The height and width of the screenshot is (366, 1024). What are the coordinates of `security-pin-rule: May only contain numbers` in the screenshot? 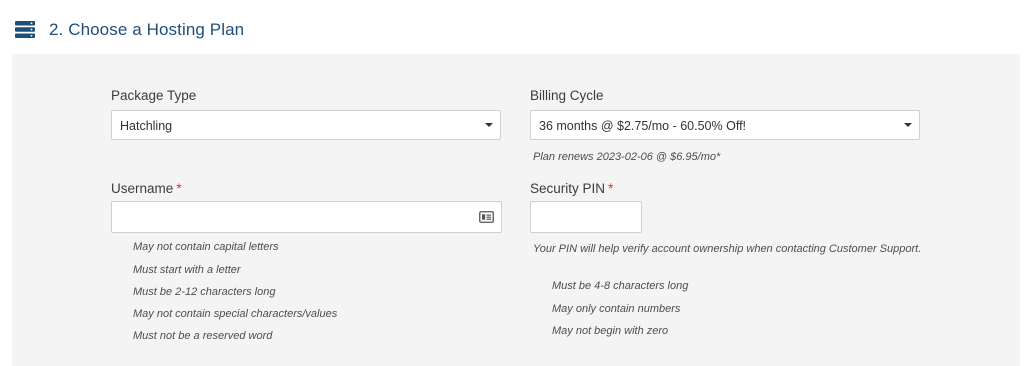 It's located at (616, 309).